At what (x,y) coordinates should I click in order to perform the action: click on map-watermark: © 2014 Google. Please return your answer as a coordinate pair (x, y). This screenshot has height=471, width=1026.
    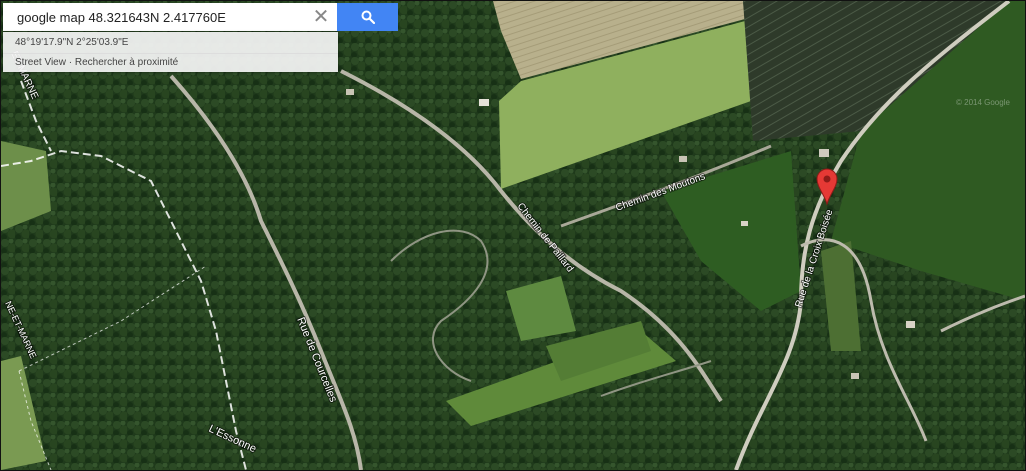
    Looking at the image, I should click on (983, 102).